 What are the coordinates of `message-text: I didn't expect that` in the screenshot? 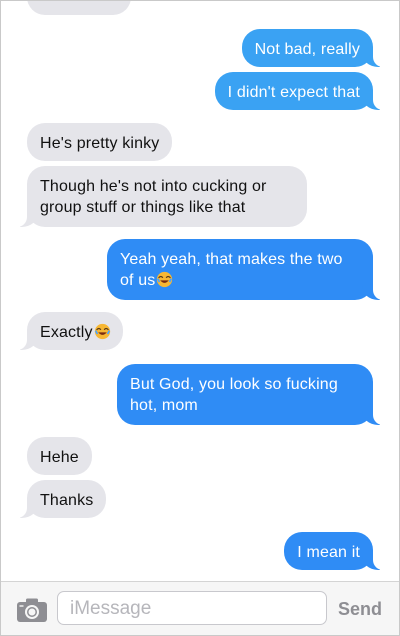 It's located at (293, 92).